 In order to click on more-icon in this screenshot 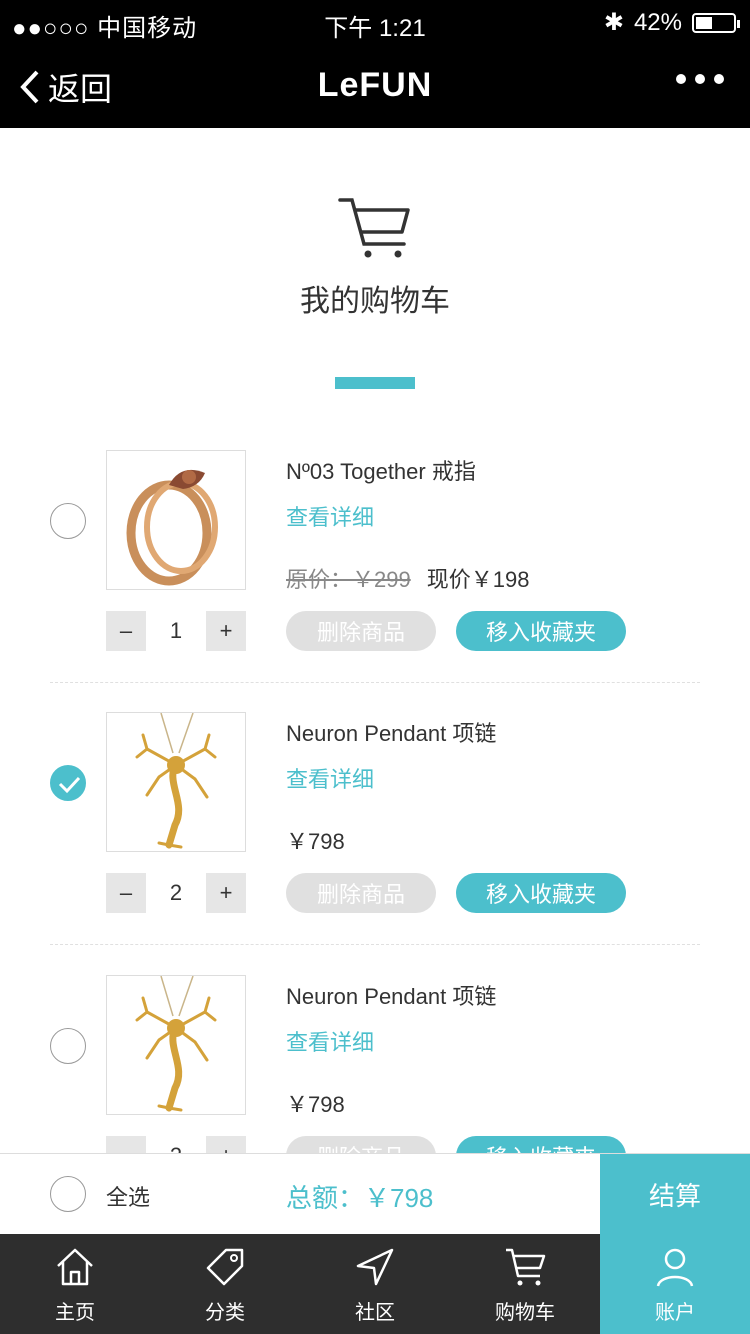, I will do `click(700, 79)`.